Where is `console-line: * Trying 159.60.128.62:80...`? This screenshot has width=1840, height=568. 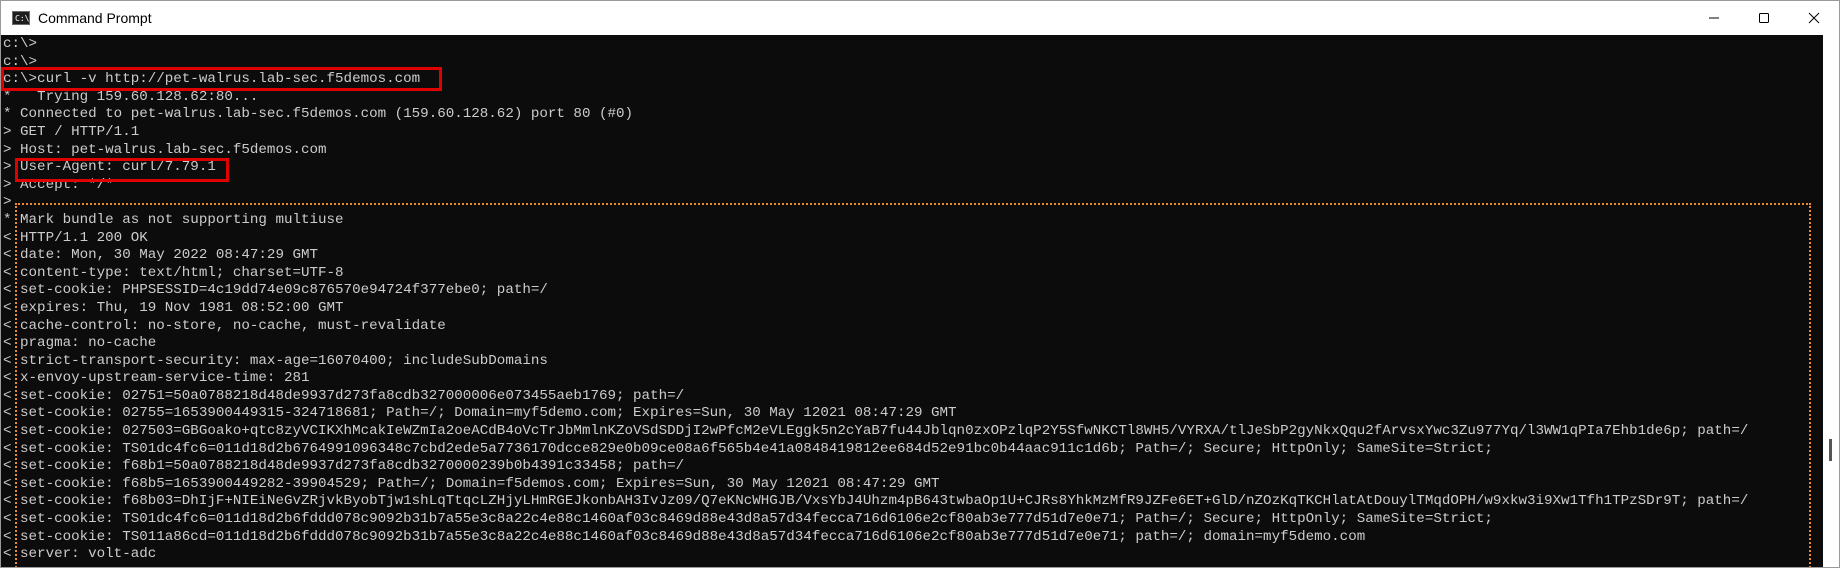 console-line: * Trying 159.60.128.62:80... is located at coordinates (131, 96).